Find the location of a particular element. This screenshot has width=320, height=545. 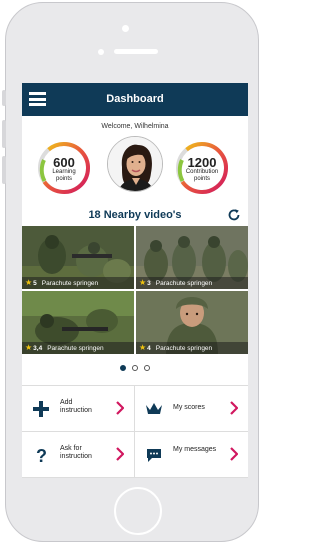

add-instruction-button: Add instruction is located at coordinates (78, 409).